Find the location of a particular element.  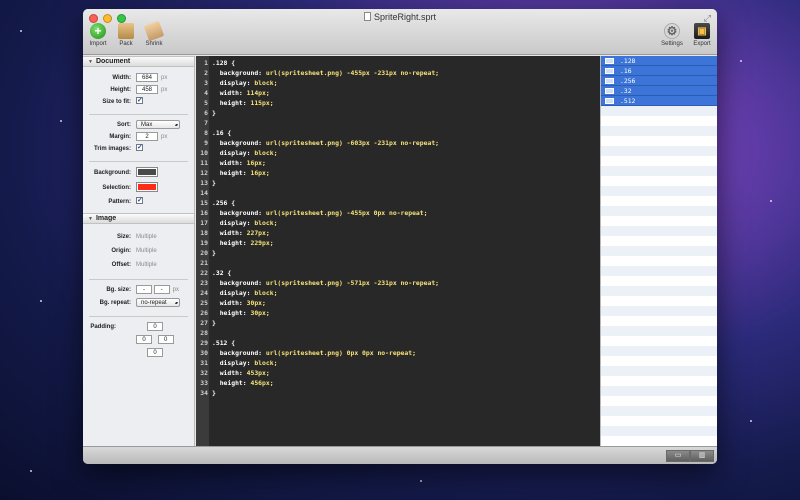

line-number: 1 is located at coordinates (206, 63).